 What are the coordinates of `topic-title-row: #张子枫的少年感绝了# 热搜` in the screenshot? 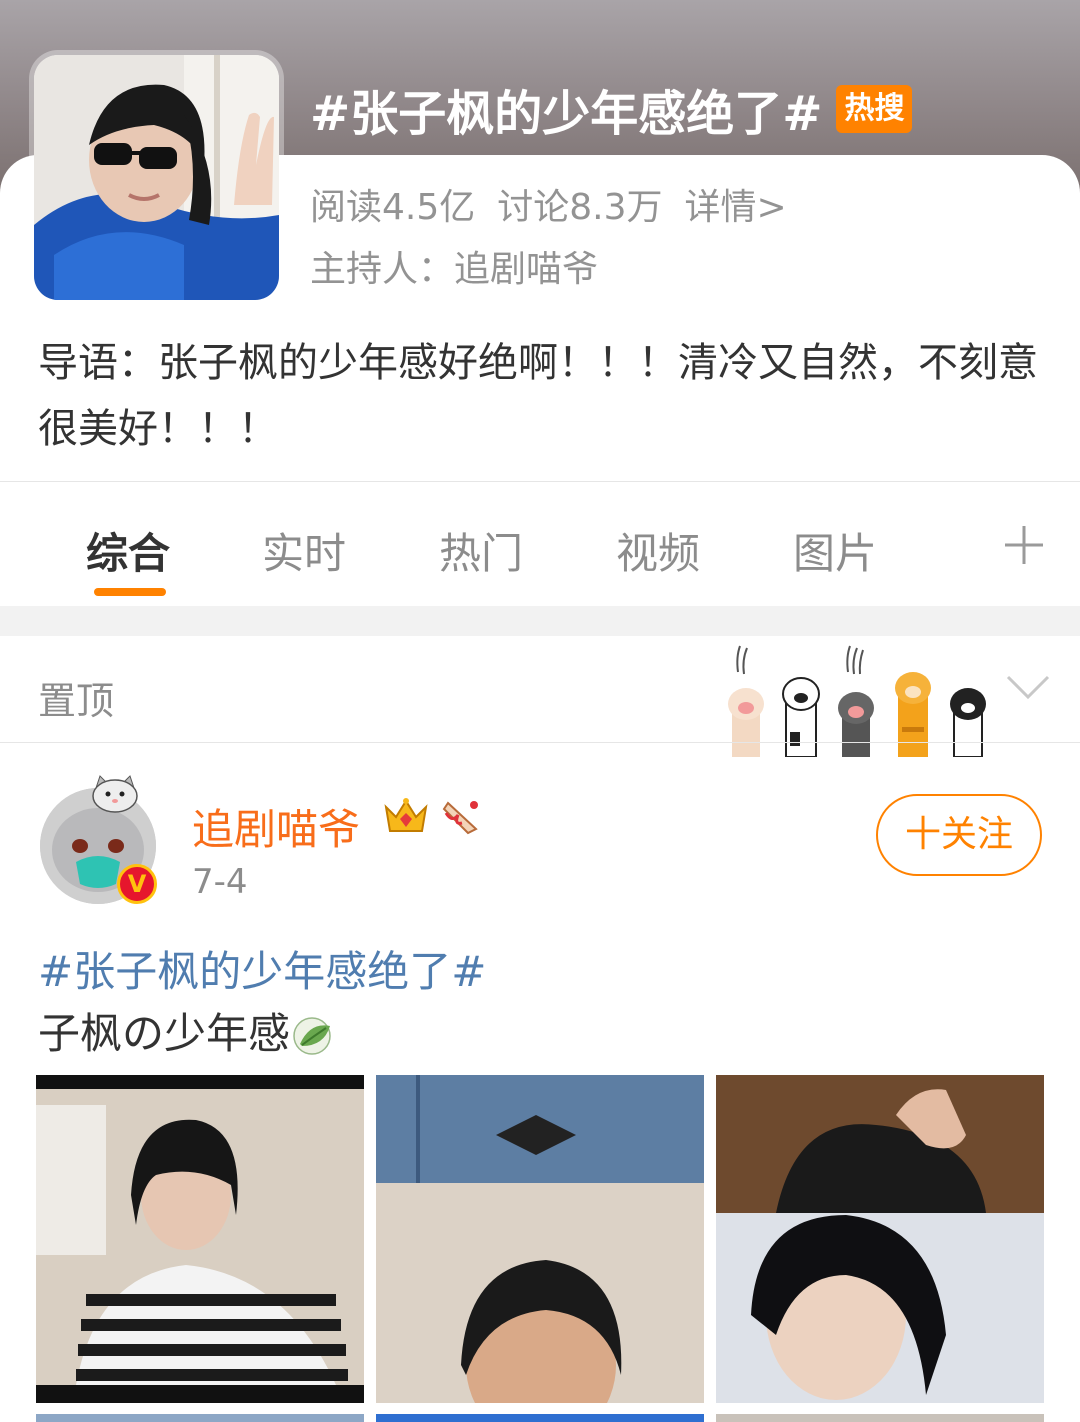 It's located at (611, 109).